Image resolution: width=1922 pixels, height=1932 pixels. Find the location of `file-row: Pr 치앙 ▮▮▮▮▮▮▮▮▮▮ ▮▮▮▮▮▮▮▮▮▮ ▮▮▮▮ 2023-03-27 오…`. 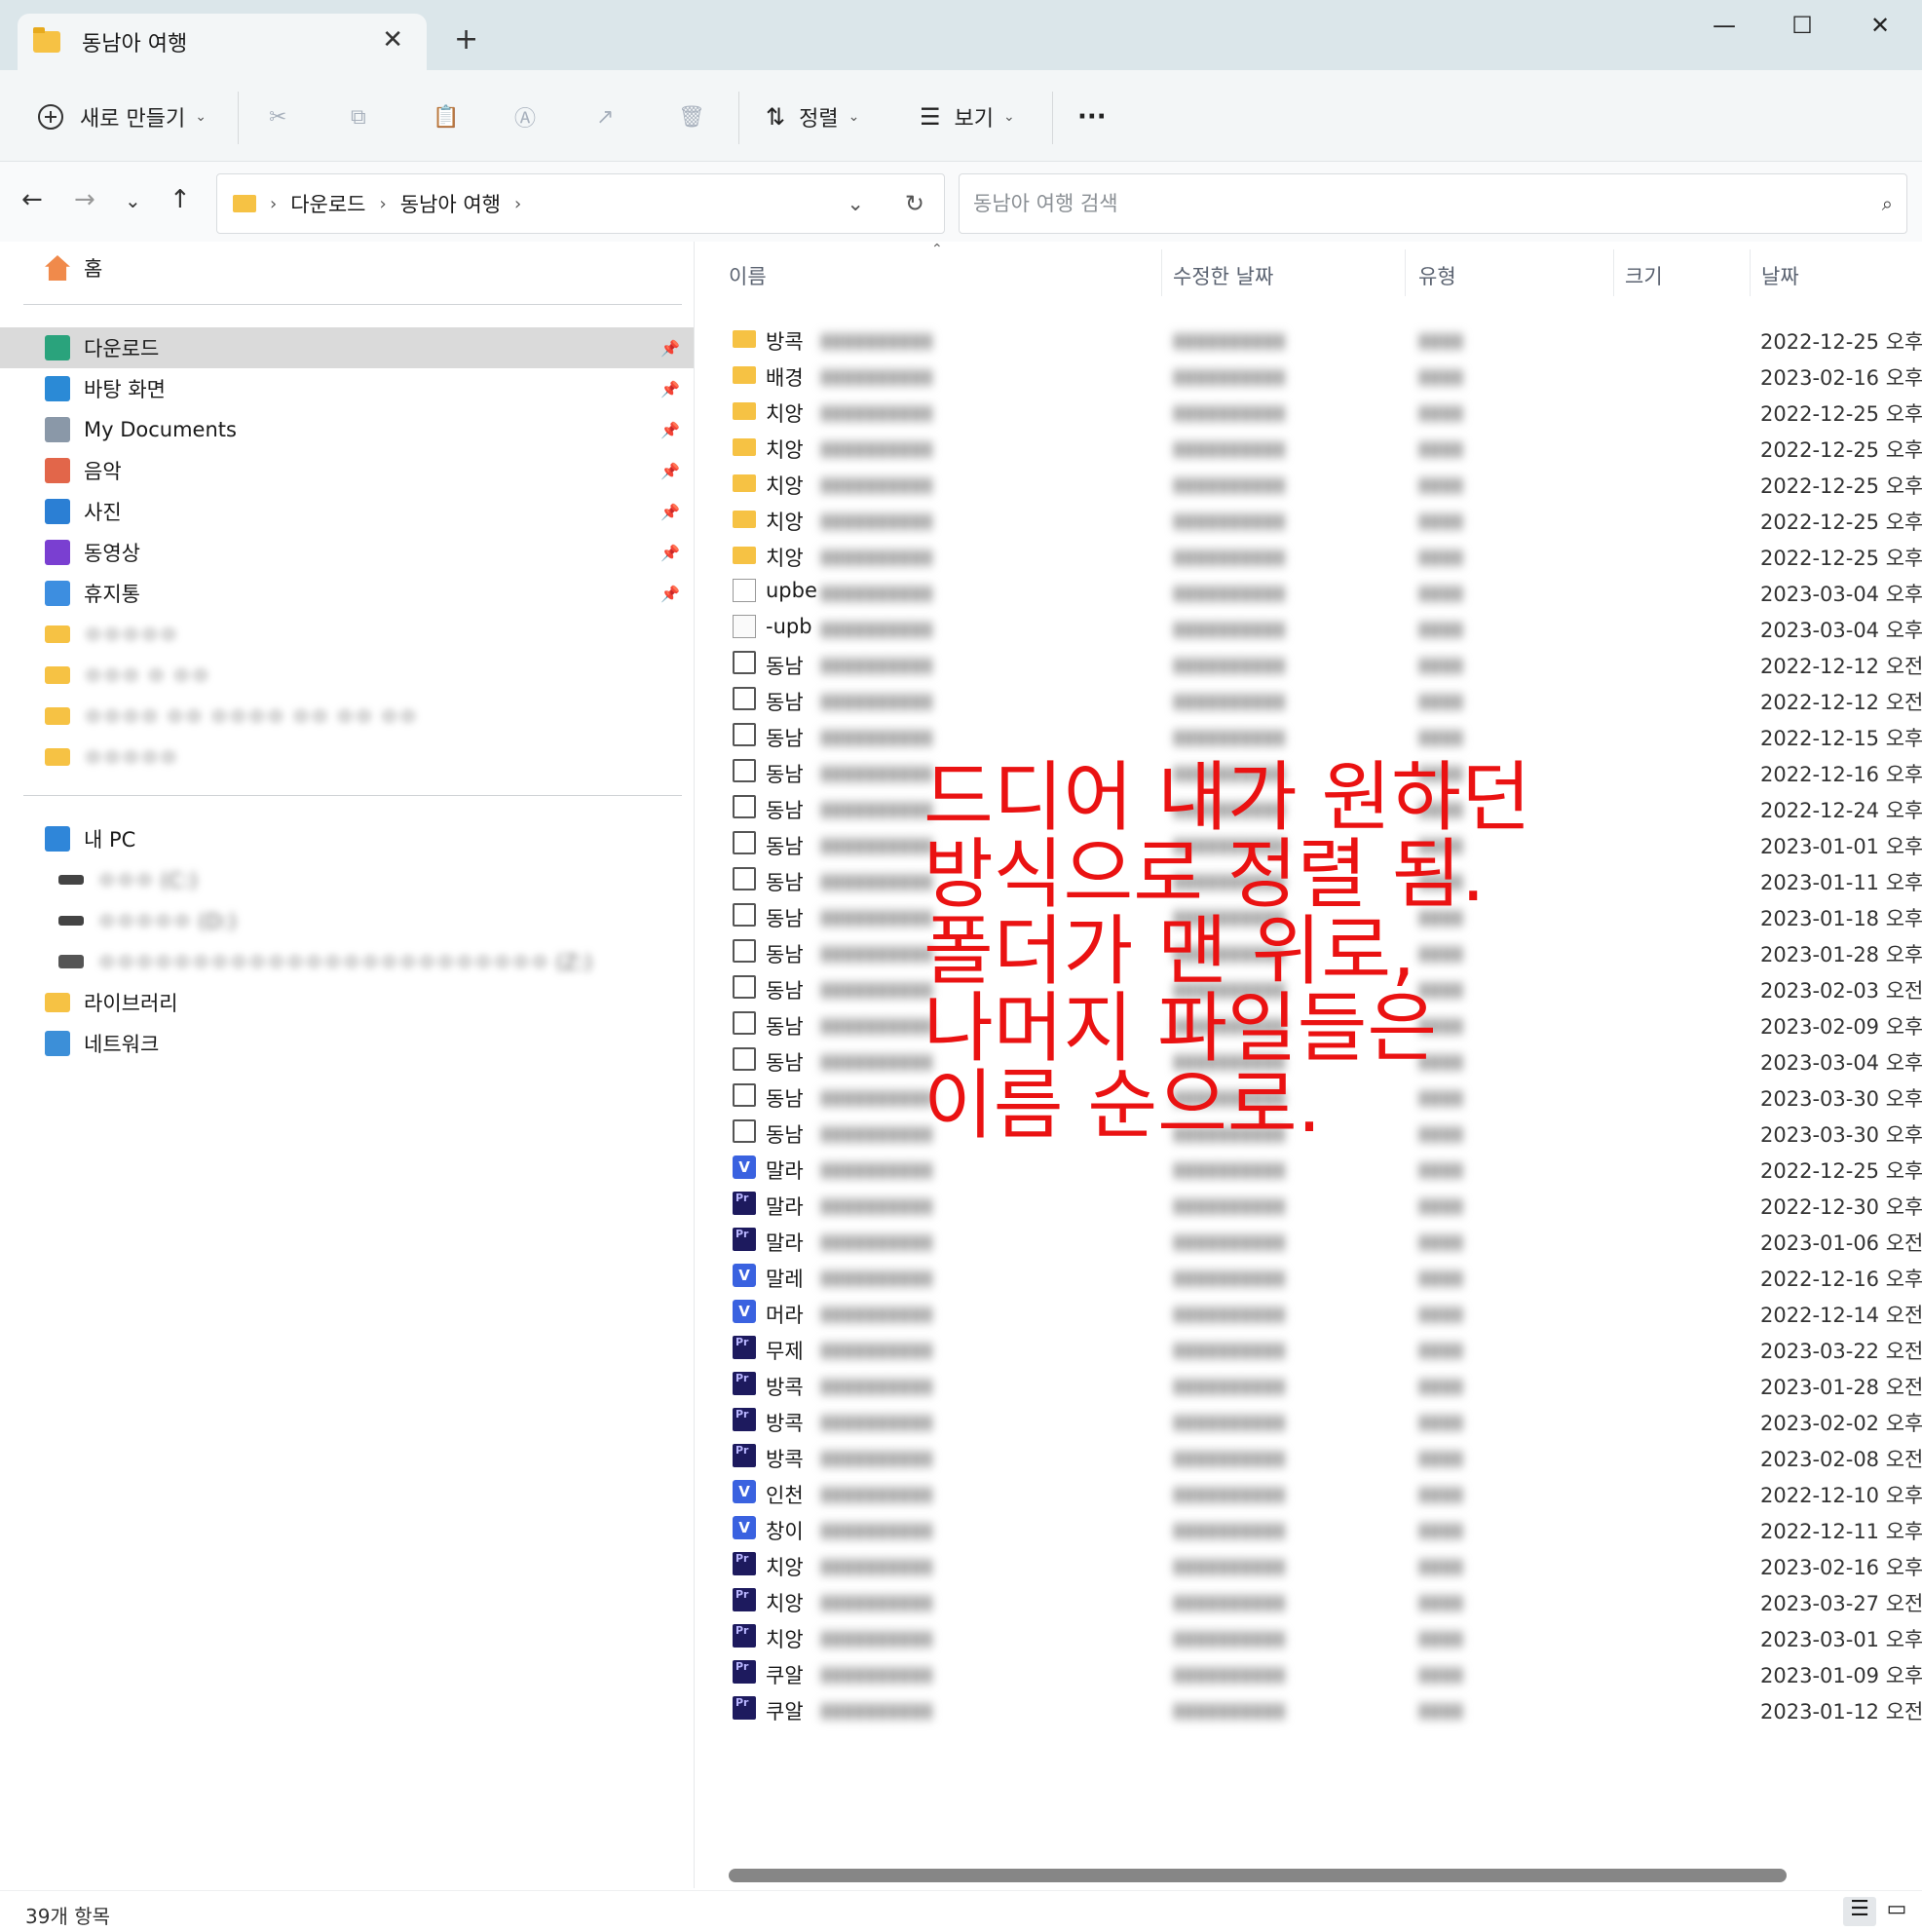

file-row: Pr 치앙 ▮▮▮▮▮▮▮▮▮▮ ▮▮▮▮▮▮▮▮▮▮ ▮▮▮▮ 2023-03-27 오… is located at coordinates (1309, 1599).